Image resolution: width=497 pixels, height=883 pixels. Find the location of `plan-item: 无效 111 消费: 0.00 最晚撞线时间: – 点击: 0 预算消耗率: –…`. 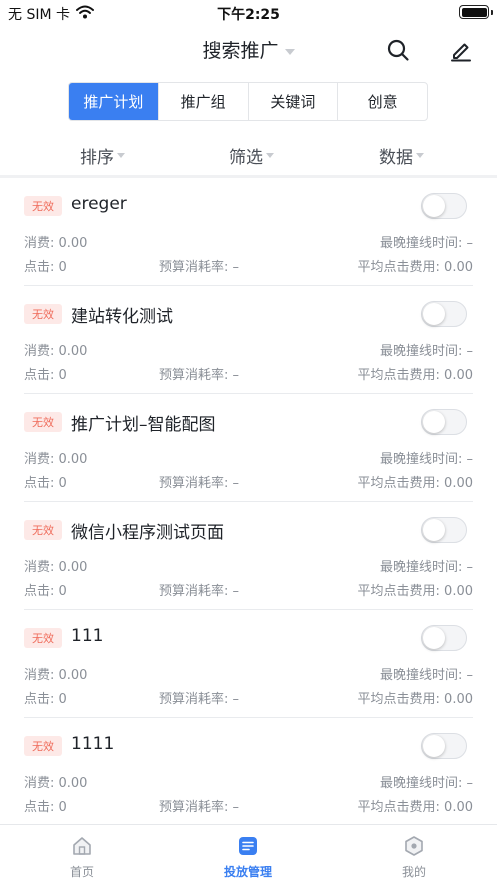

plan-item: 无效 111 消费: 0.00 最晚撞线时间: – 点击: 0 预算消耗率: –… is located at coordinates (248, 664).